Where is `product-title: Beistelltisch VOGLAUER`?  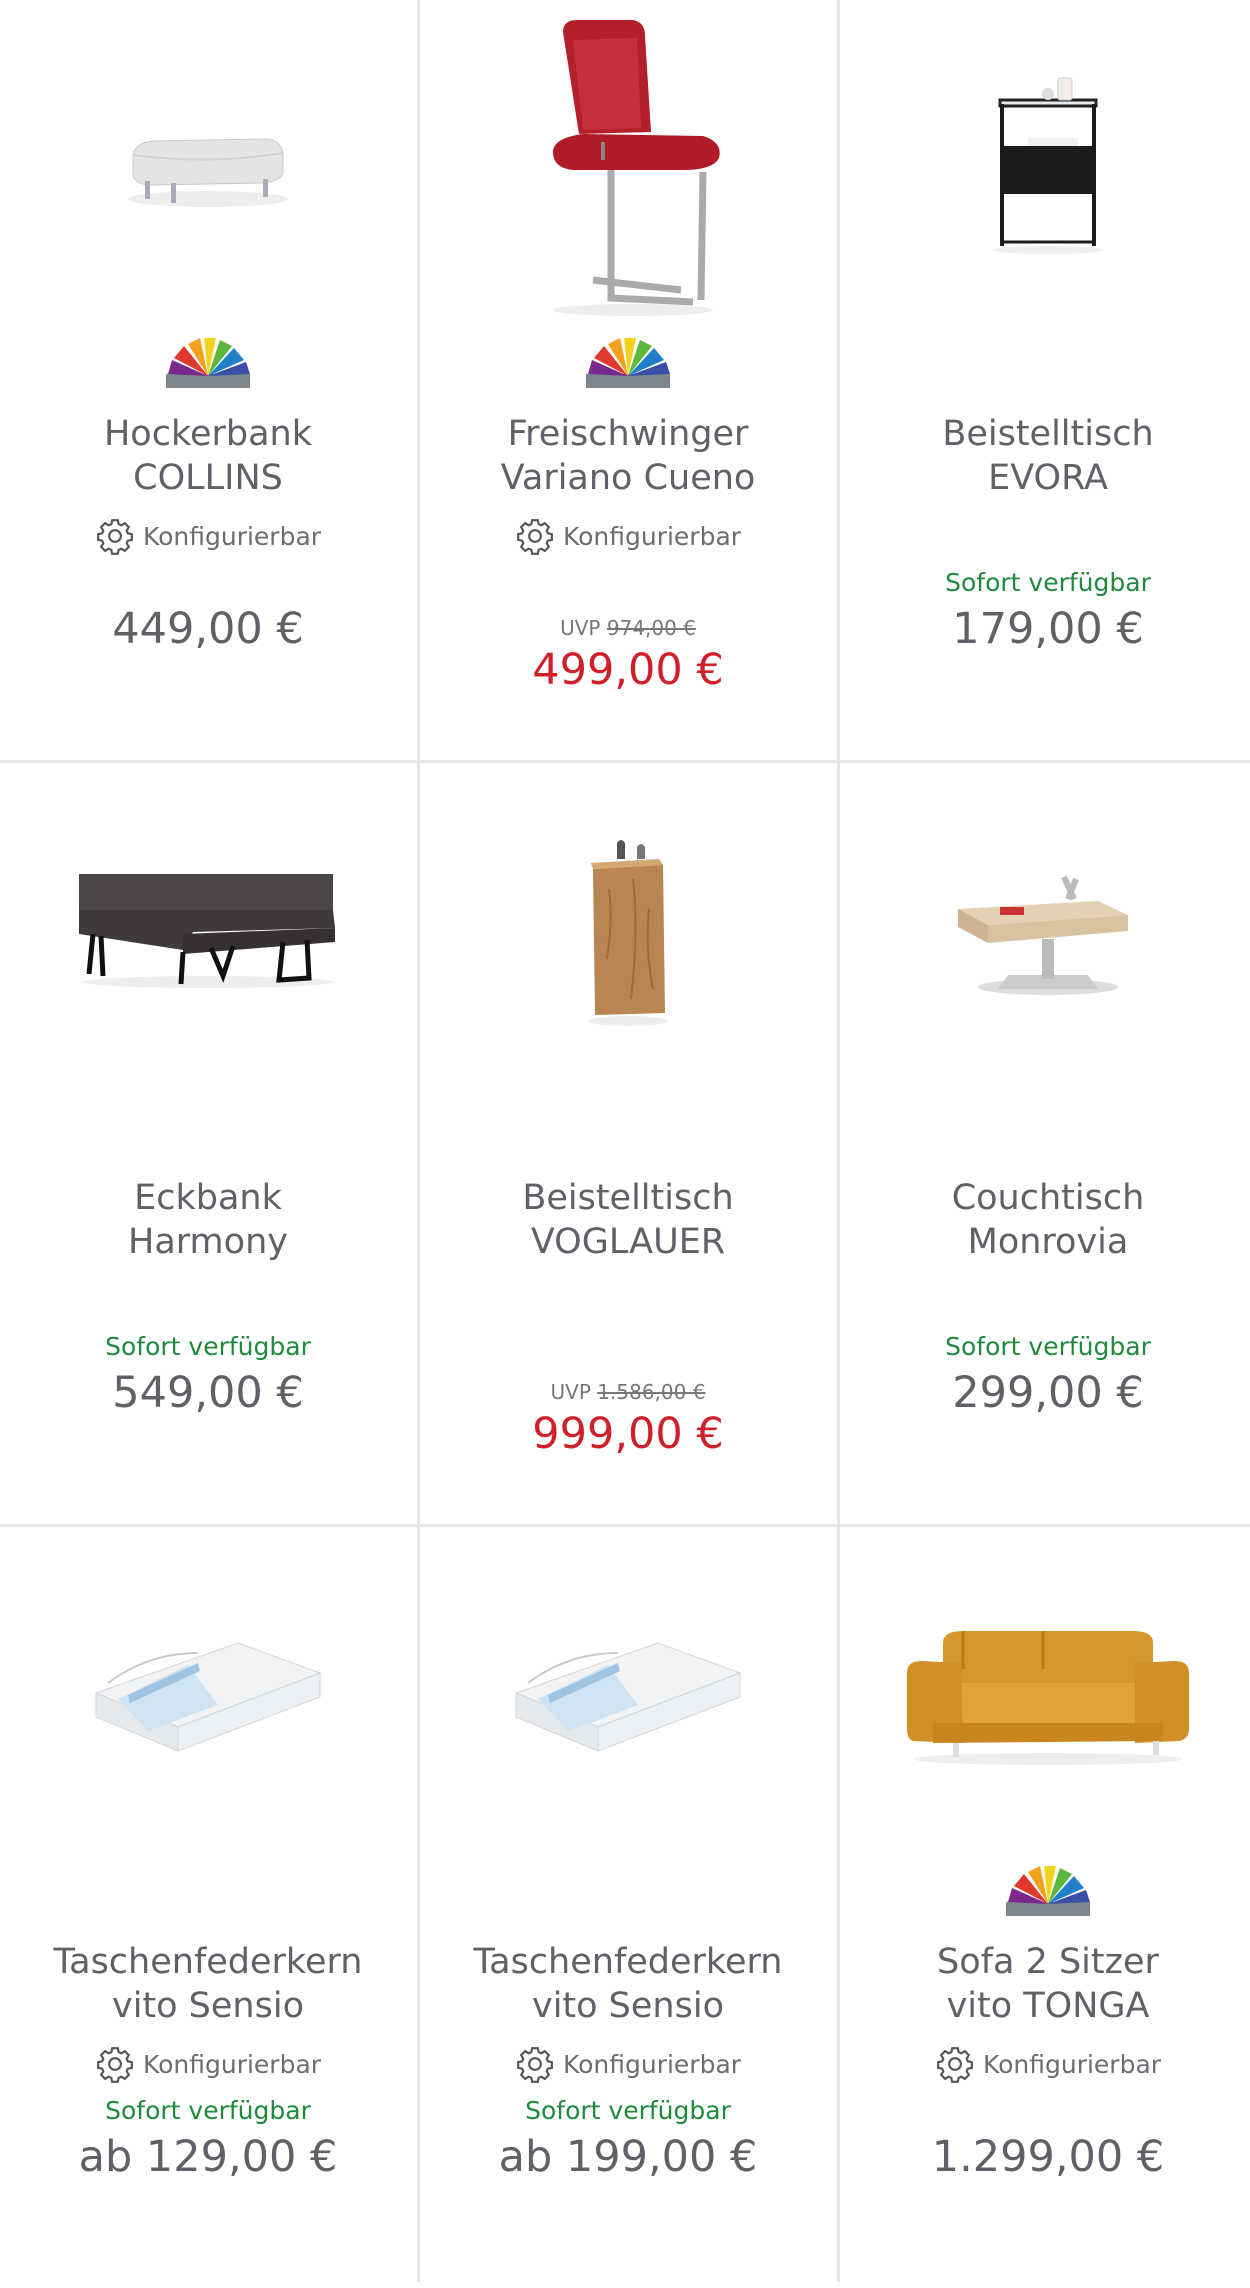
product-title: Beistelltisch VOGLAUER is located at coordinates (628, 1220).